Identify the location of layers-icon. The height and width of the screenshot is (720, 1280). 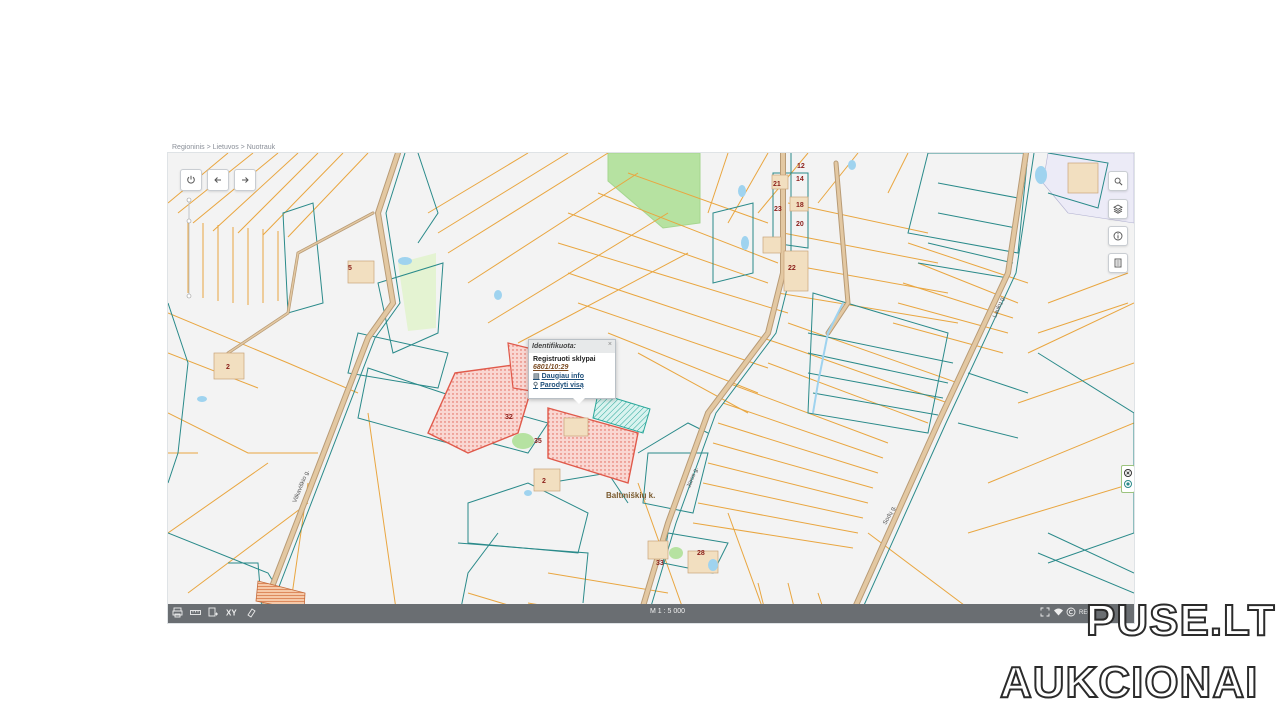
(1118, 209).